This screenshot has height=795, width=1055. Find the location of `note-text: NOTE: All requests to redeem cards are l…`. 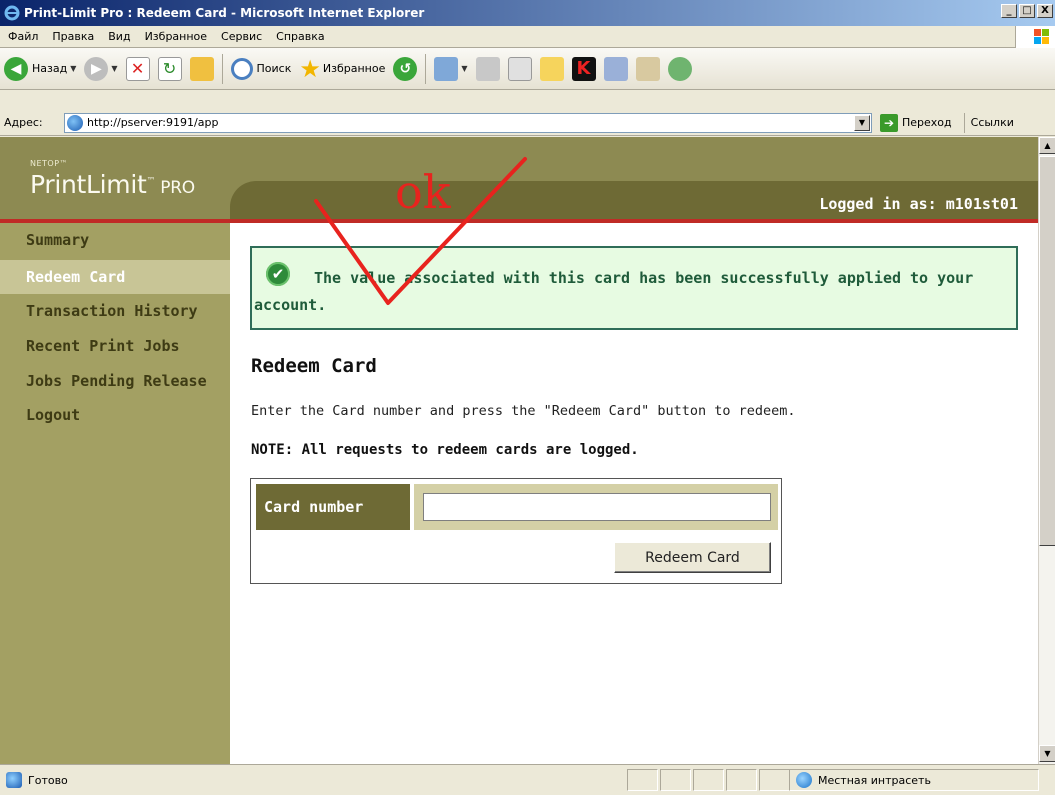

note-text: NOTE: All requests to redeem cards are l… is located at coordinates (445, 450).